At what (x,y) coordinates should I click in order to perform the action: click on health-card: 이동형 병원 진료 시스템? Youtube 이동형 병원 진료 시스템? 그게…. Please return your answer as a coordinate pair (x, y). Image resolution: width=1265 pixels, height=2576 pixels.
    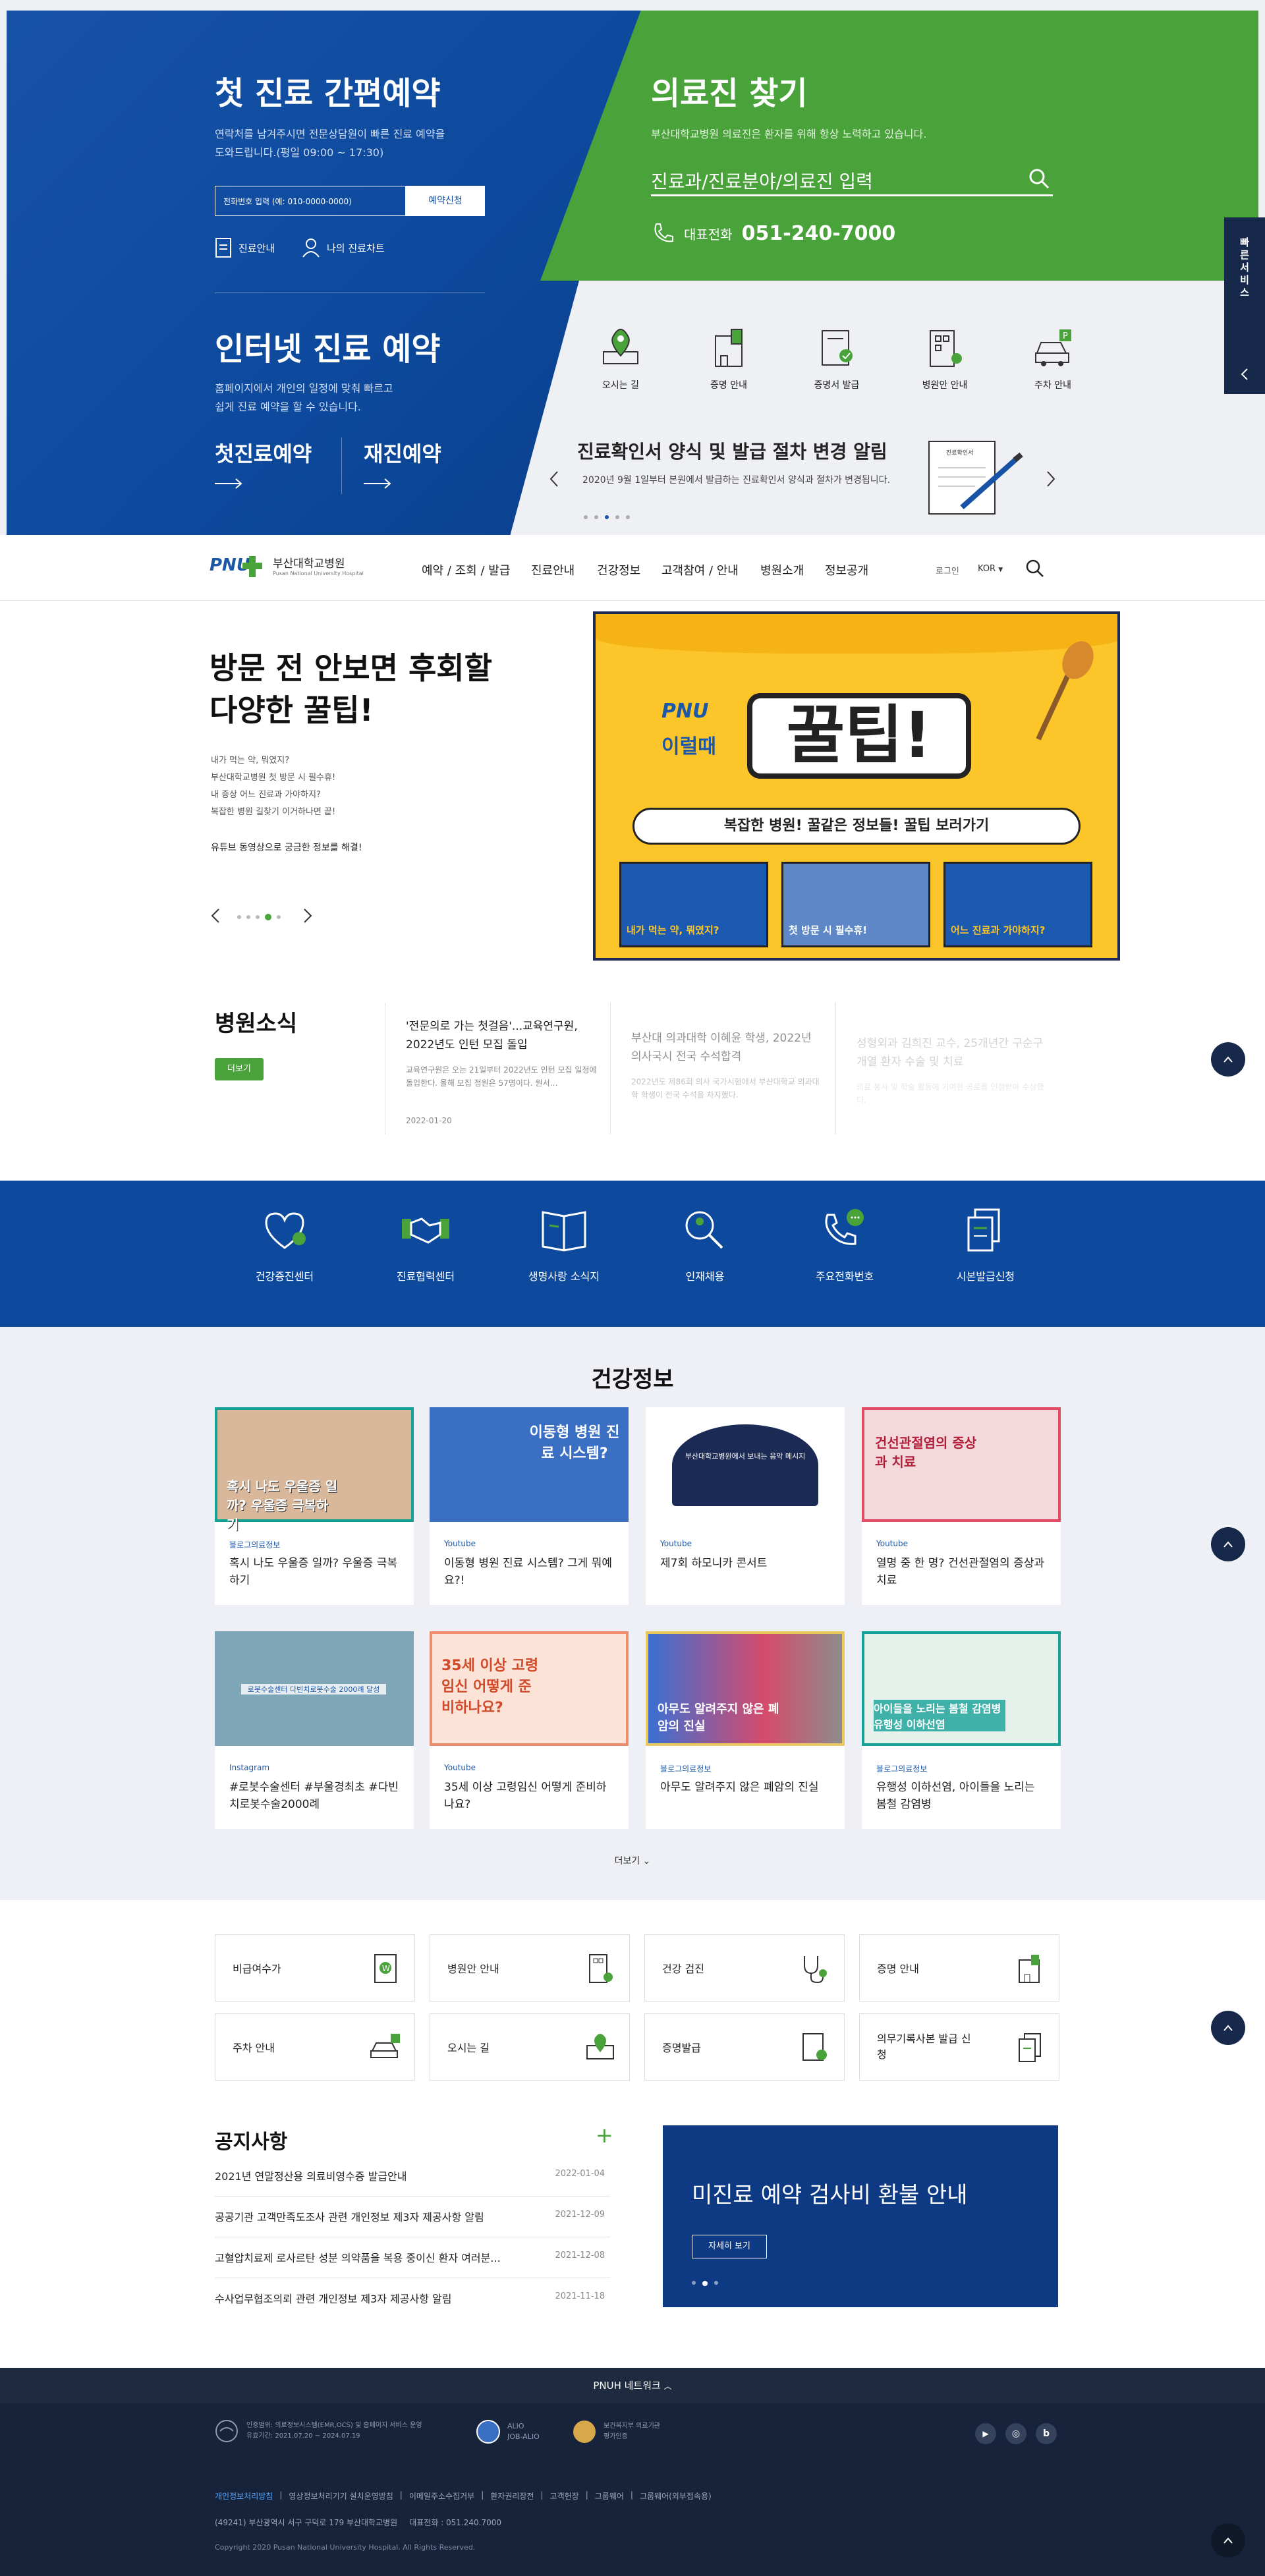
    Looking at the image, I should click on (529, 1506).